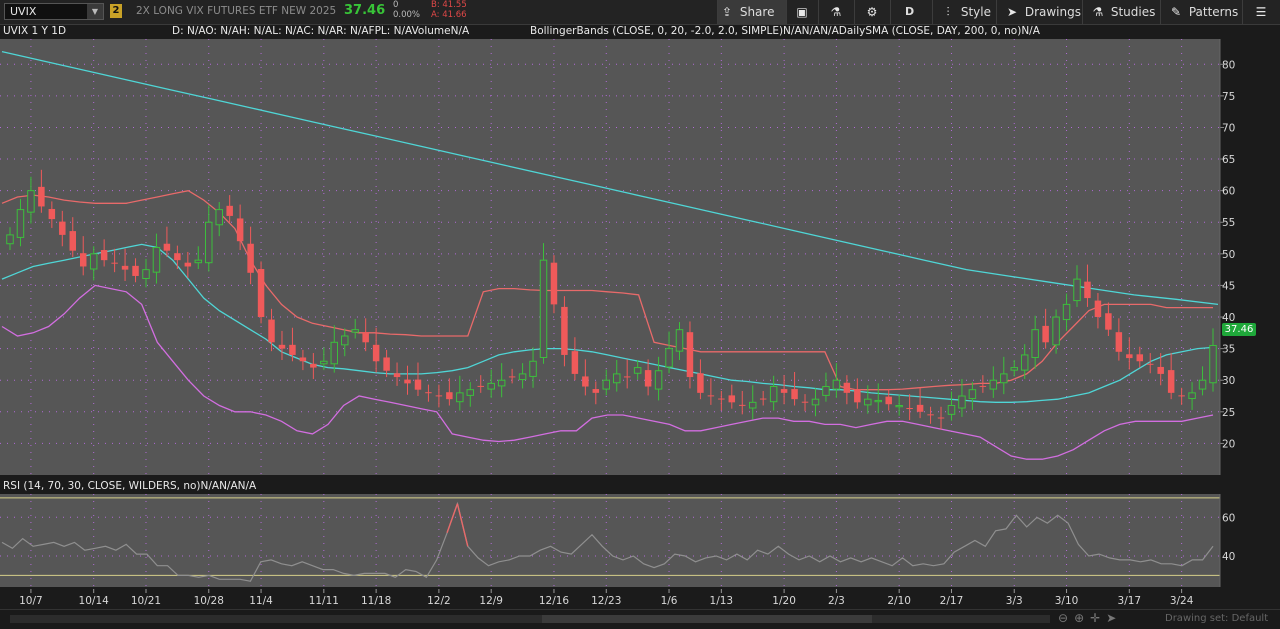 This screenshot has height=629, width=1280. Describe the element at coordinates (1261, 12) in the screenshot. I see `menu-button: ☰` at that location.